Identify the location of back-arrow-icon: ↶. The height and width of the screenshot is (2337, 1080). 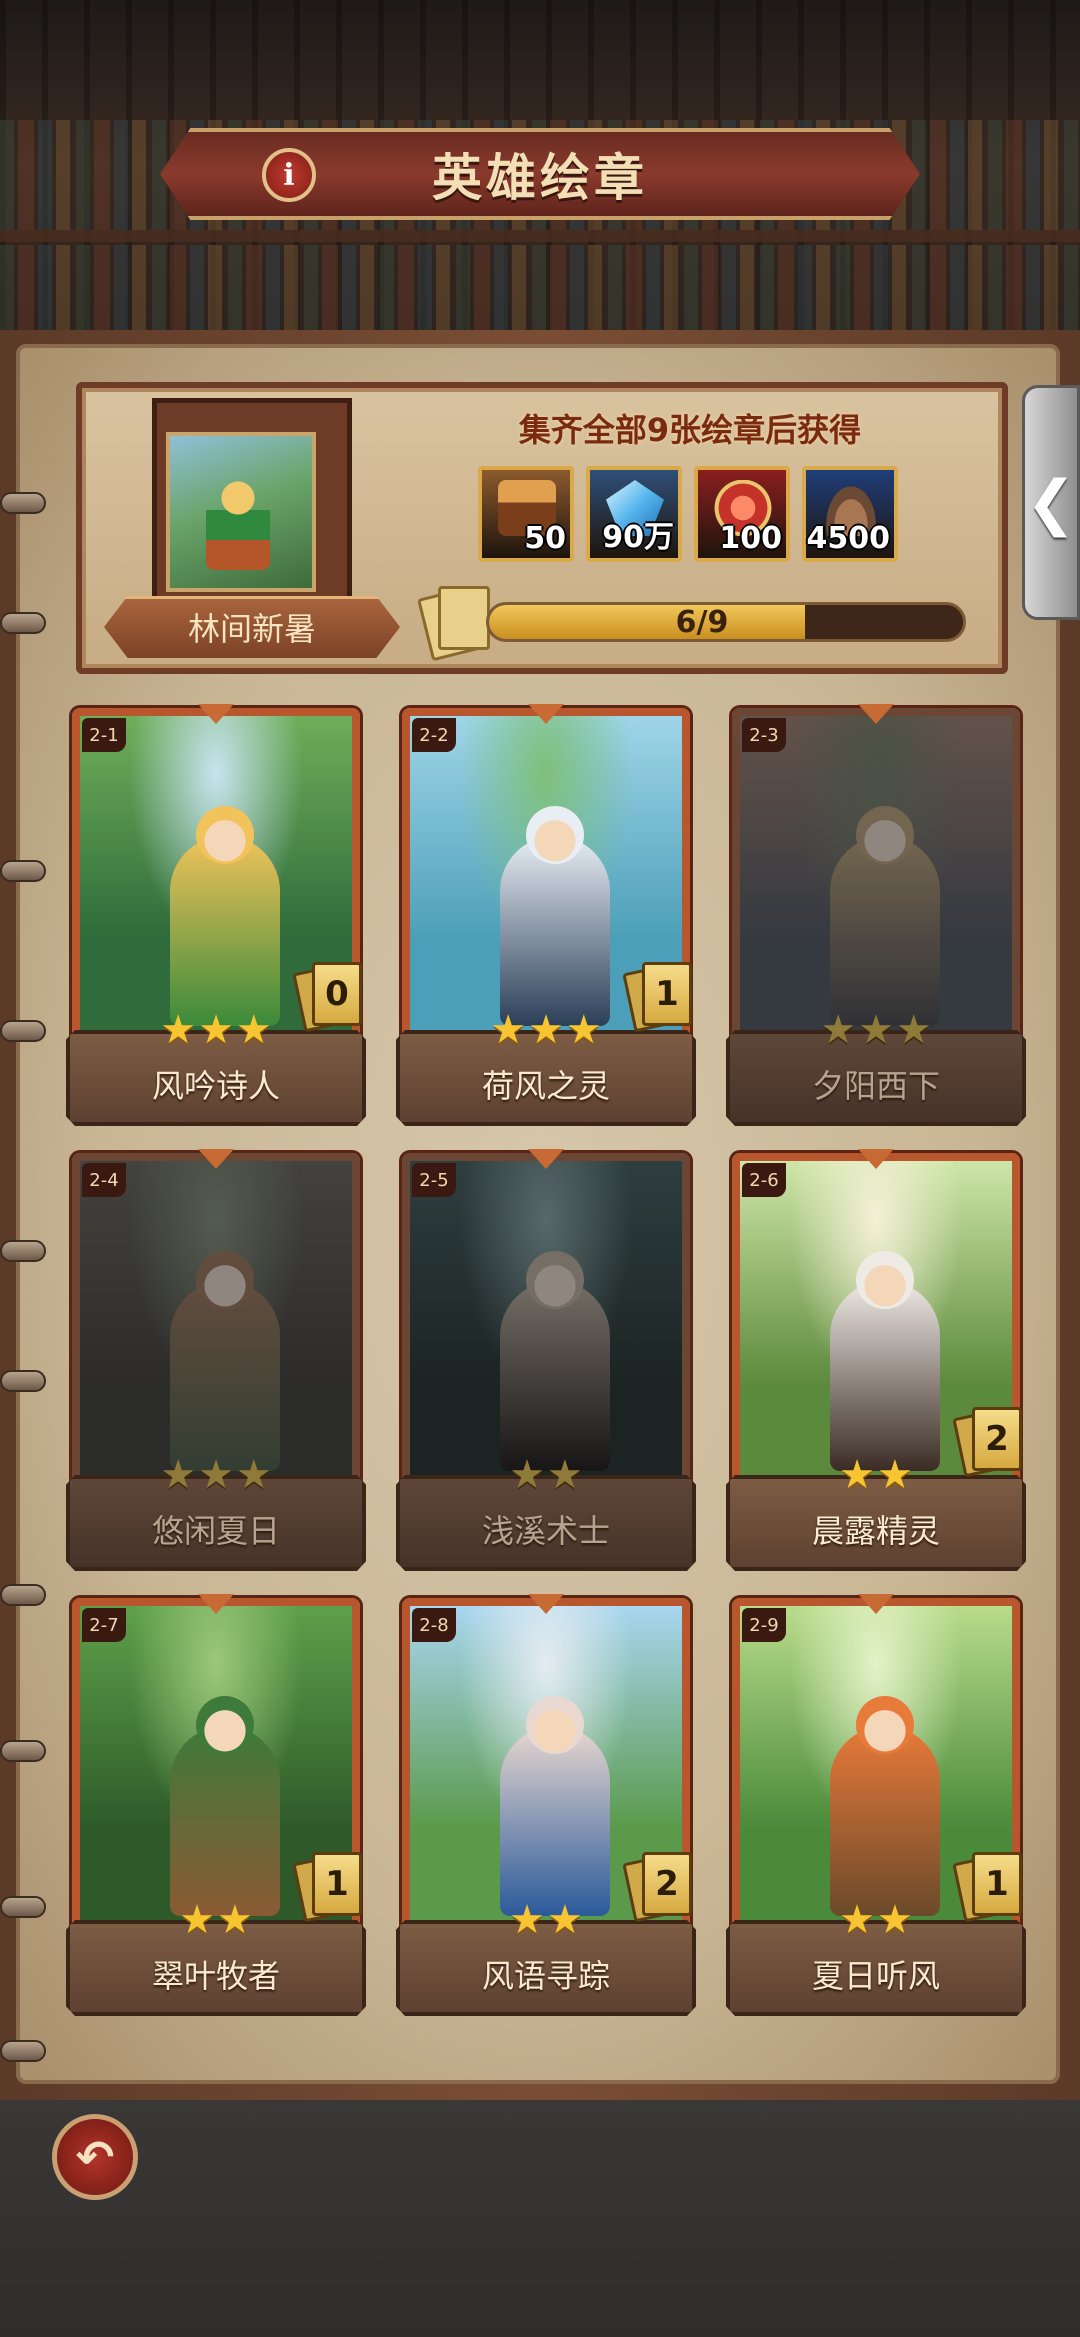
(95, 2157).